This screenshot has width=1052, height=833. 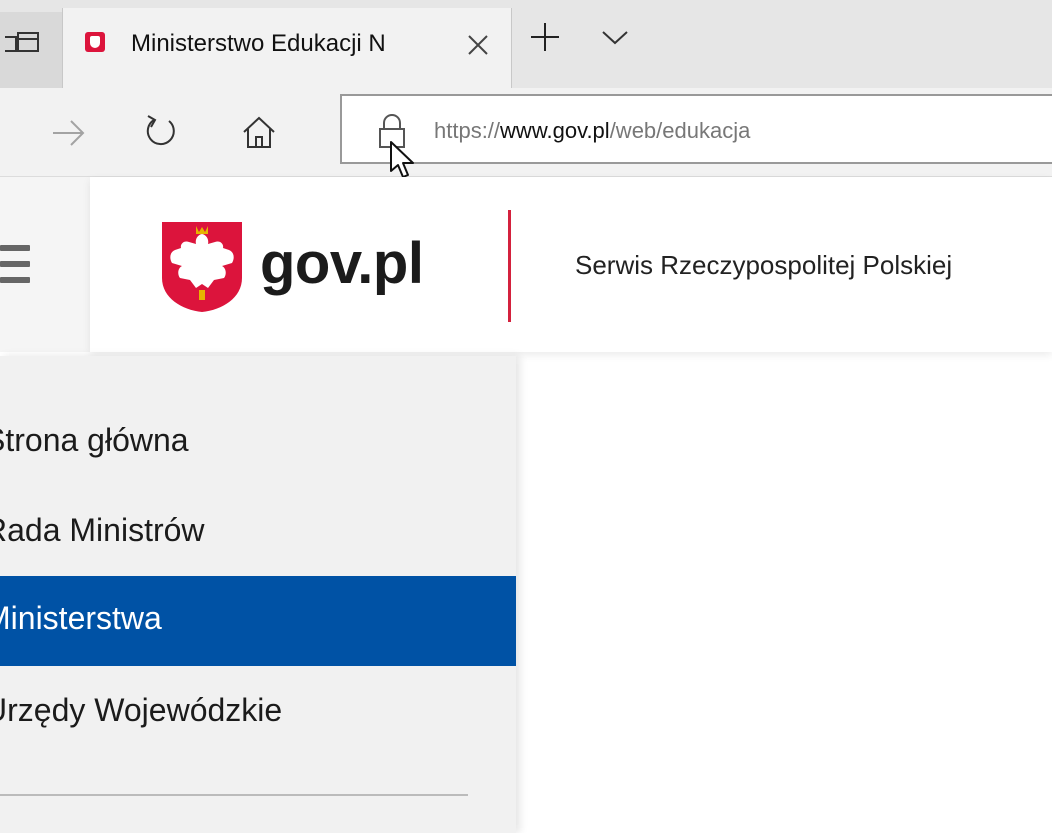 What do you see at coordinates (258, 43) in the screenshot?
I see `tab-title: Ministerstwo Edukacji N` at bounding box center [258, 43].